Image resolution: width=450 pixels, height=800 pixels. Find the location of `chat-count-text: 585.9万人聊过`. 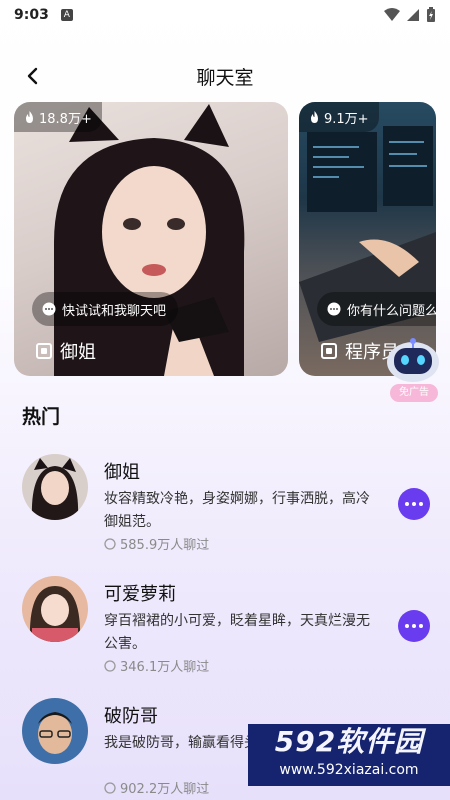

chat-count-text: 585.9万人聊过 is located at coordinates (165, 545).